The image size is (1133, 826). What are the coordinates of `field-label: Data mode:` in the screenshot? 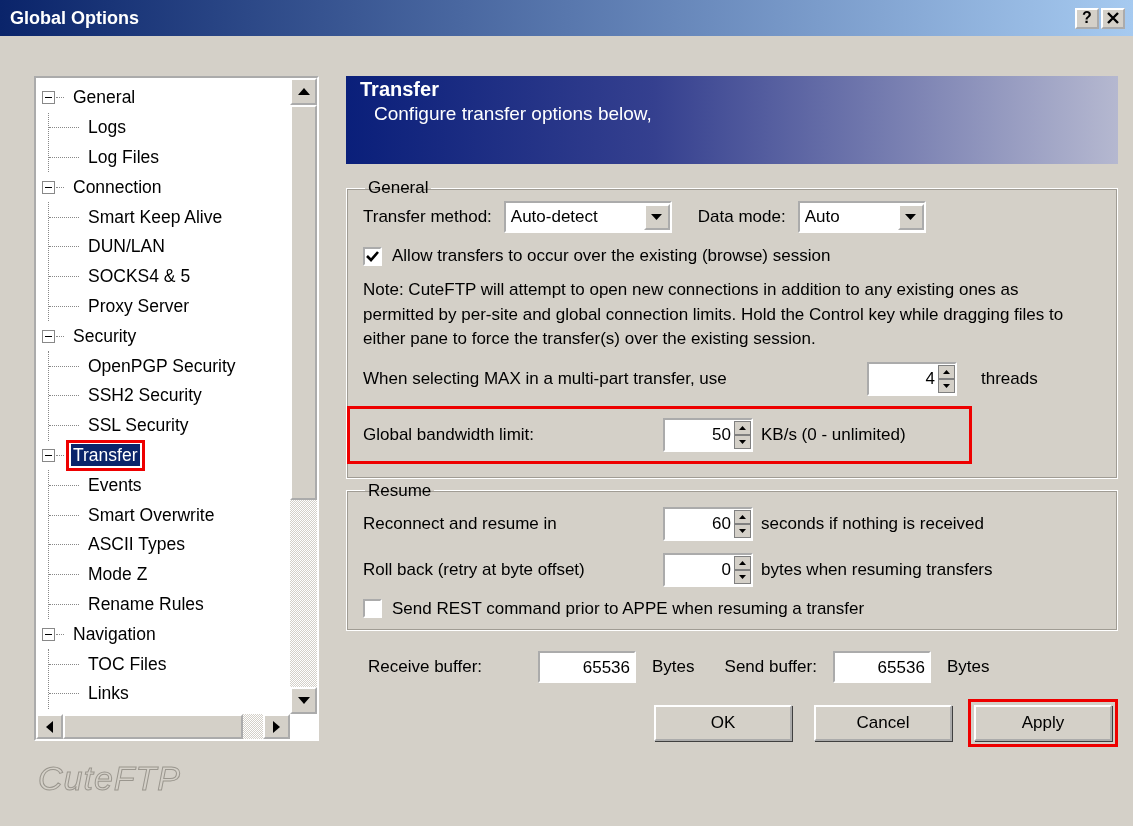 It's located at (741, 217).